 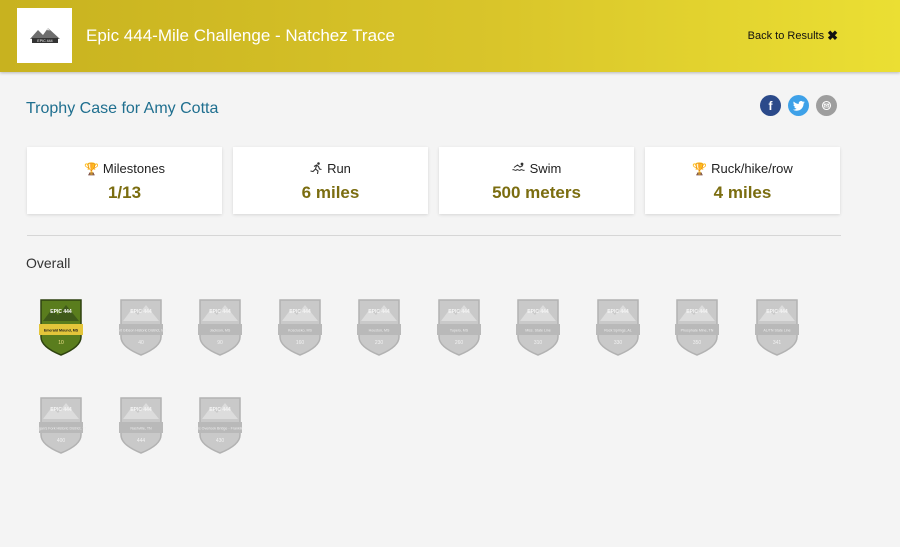 I want to click on svg-text: 430, so click(x=220, y=441).